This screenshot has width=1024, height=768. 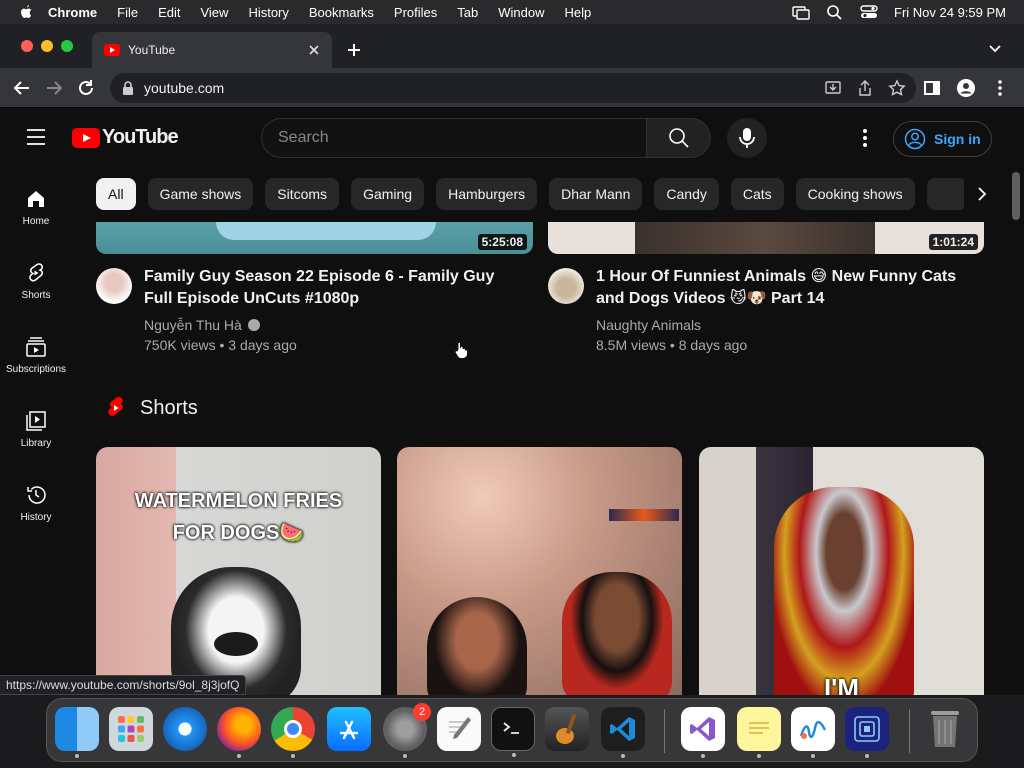 What do you see at coordinates (54, 88) in the screenshot?
I see `forward-arrow-icon` at bounding box center [54, 88].